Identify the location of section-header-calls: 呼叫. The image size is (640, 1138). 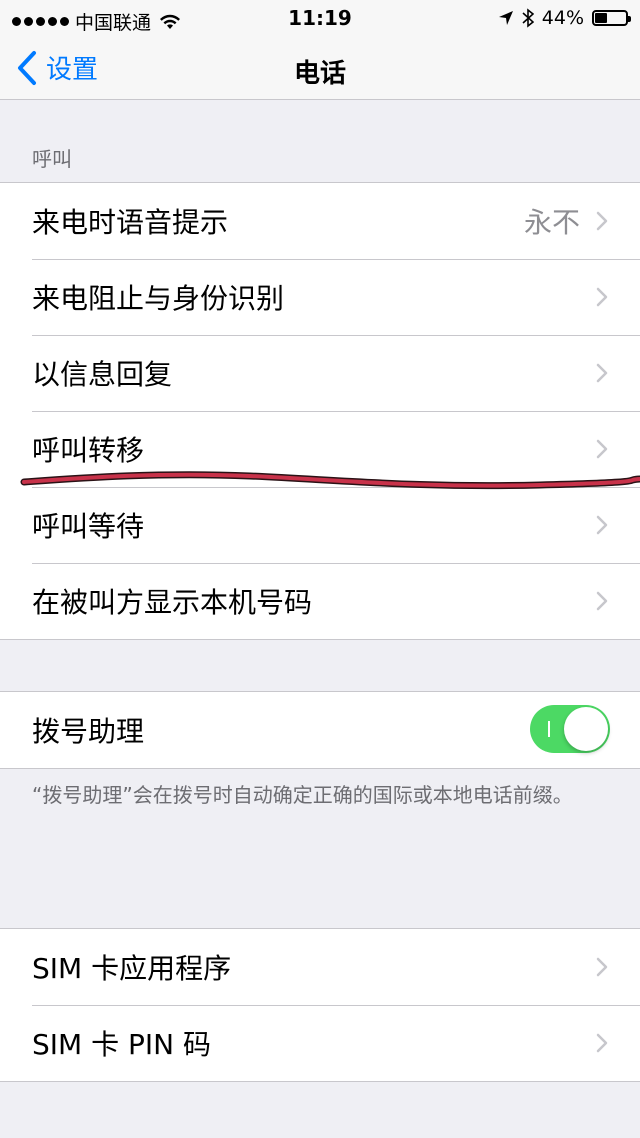
(52, 159).